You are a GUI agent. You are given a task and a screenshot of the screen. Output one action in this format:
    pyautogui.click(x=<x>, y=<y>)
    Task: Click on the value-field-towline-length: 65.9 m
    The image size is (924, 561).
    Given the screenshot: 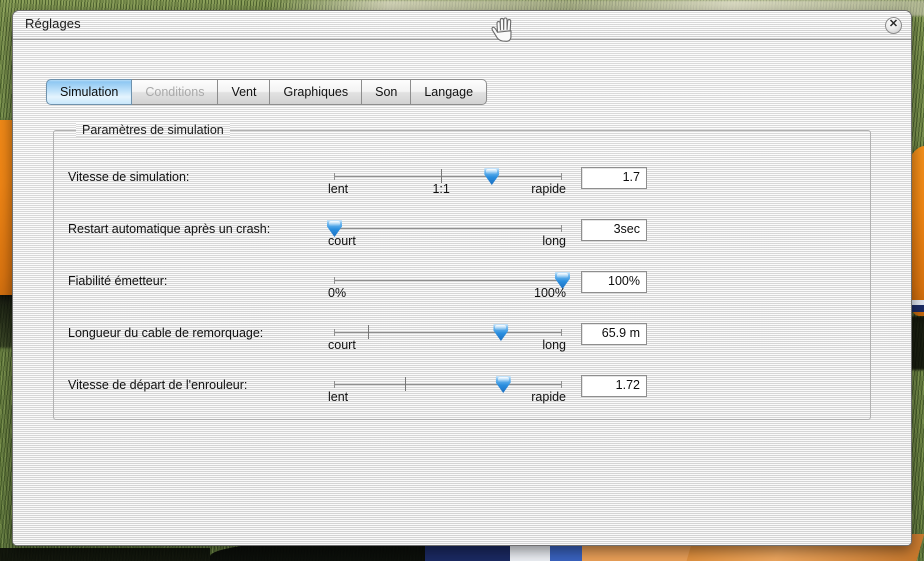 What is the action you would take?
    pyautogui.click(x=614, y=334)
    